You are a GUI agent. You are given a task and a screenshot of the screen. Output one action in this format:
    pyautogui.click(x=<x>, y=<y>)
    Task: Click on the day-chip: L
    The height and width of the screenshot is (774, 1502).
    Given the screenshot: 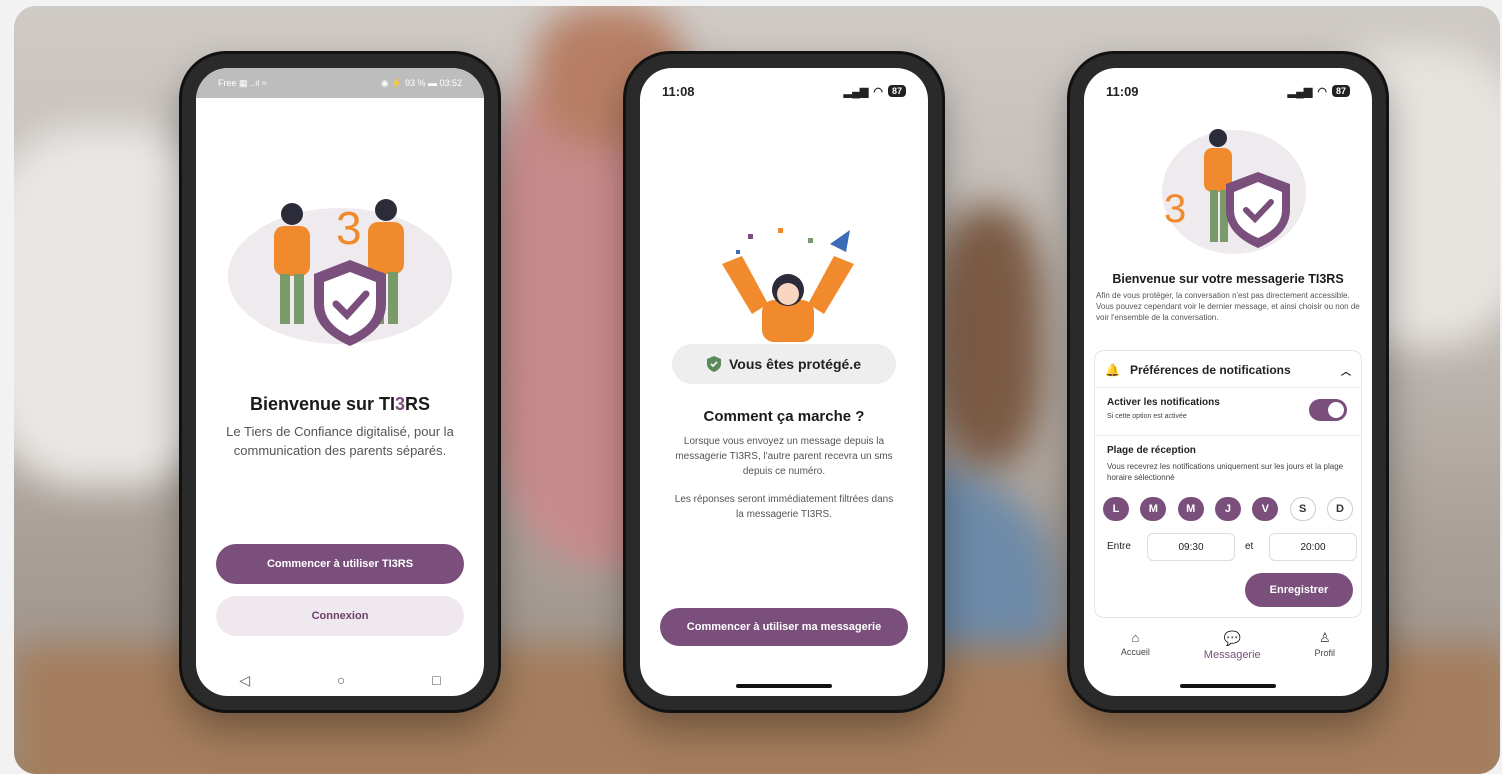 What is the action you would take?
    pyautogui.click(x=1116, y=509)
    